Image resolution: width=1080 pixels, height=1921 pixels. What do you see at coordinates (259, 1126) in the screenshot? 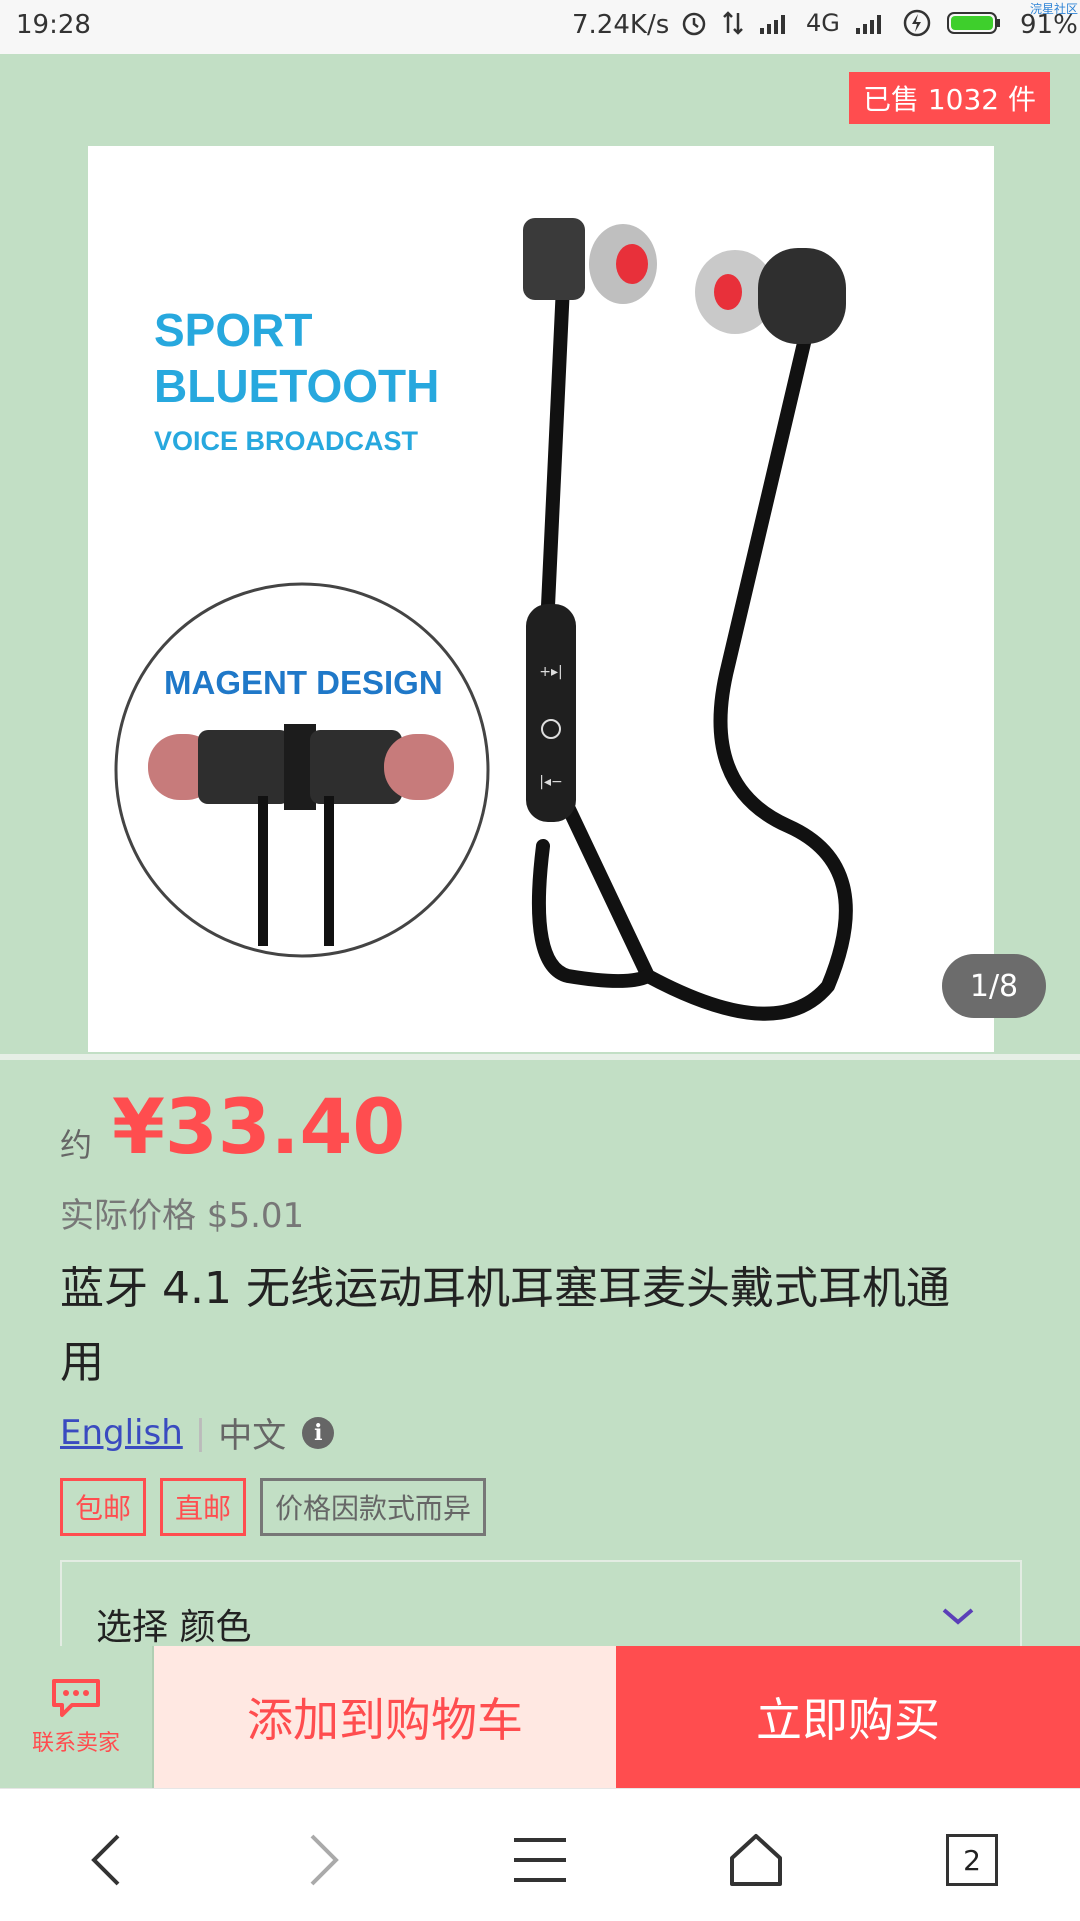
I see `product-price: ¥33.40` at bounding box center [259, 1126].